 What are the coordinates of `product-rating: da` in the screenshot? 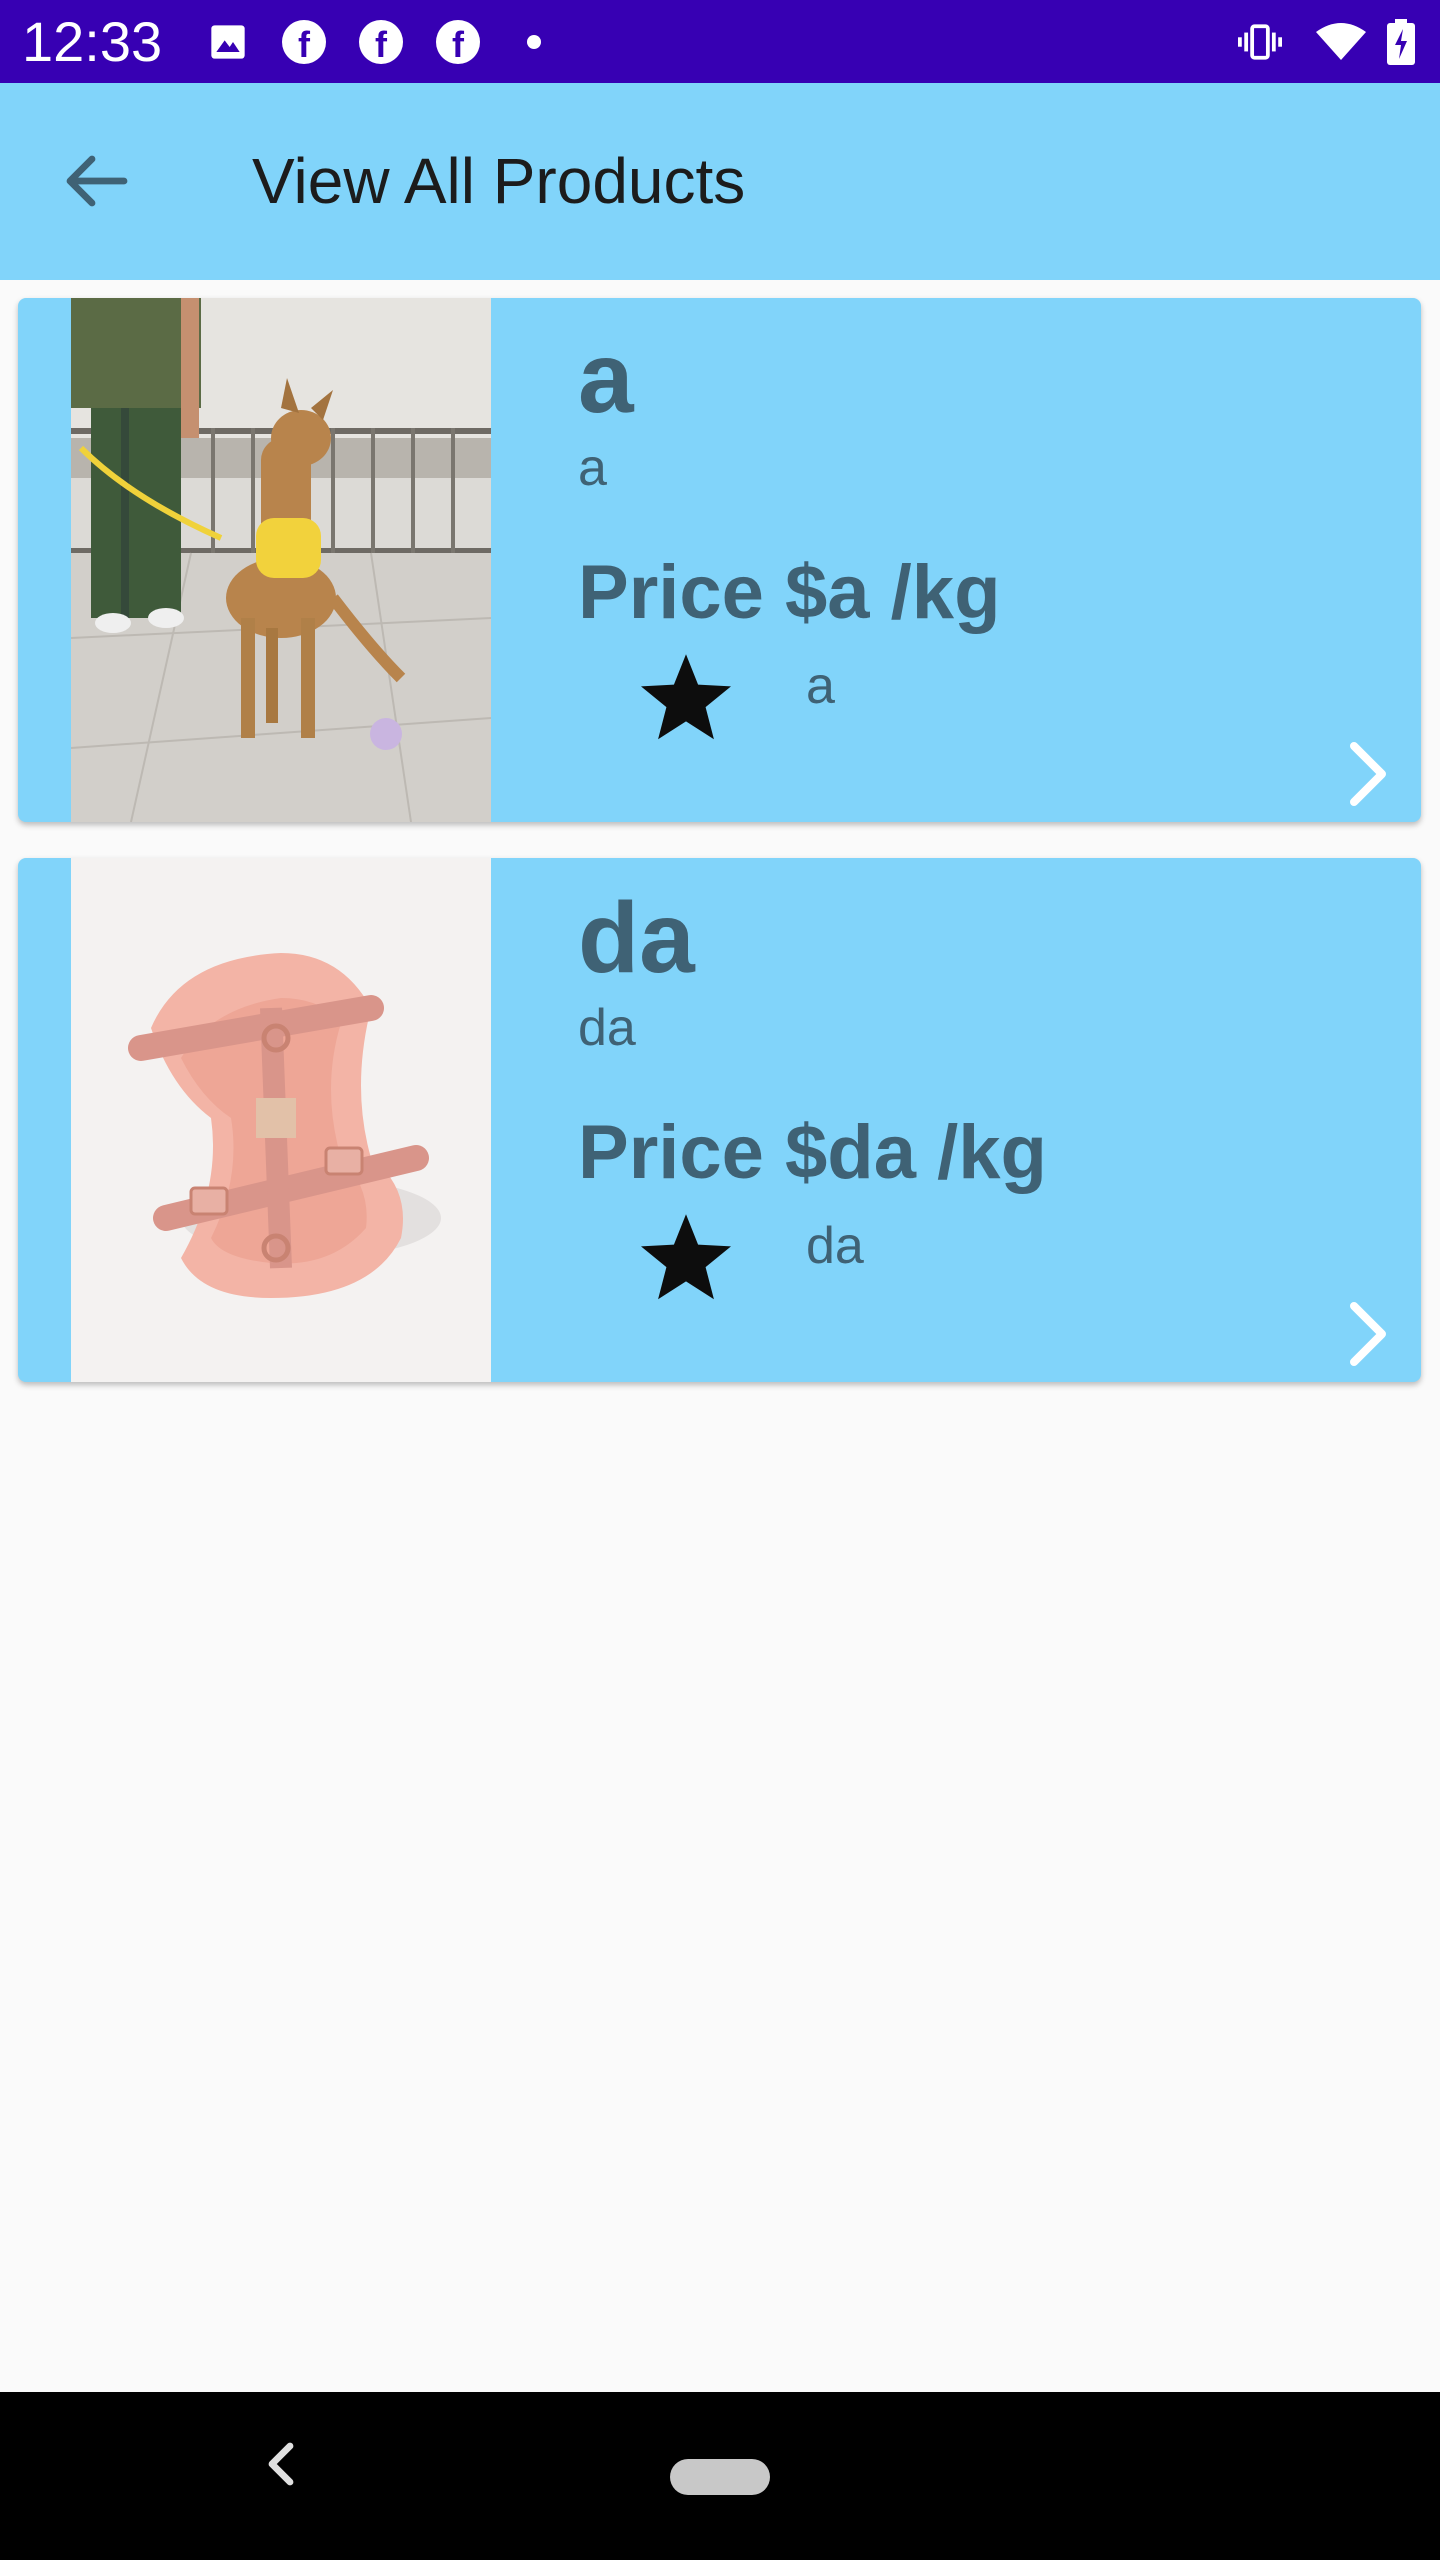 It's located at (835, 1246).